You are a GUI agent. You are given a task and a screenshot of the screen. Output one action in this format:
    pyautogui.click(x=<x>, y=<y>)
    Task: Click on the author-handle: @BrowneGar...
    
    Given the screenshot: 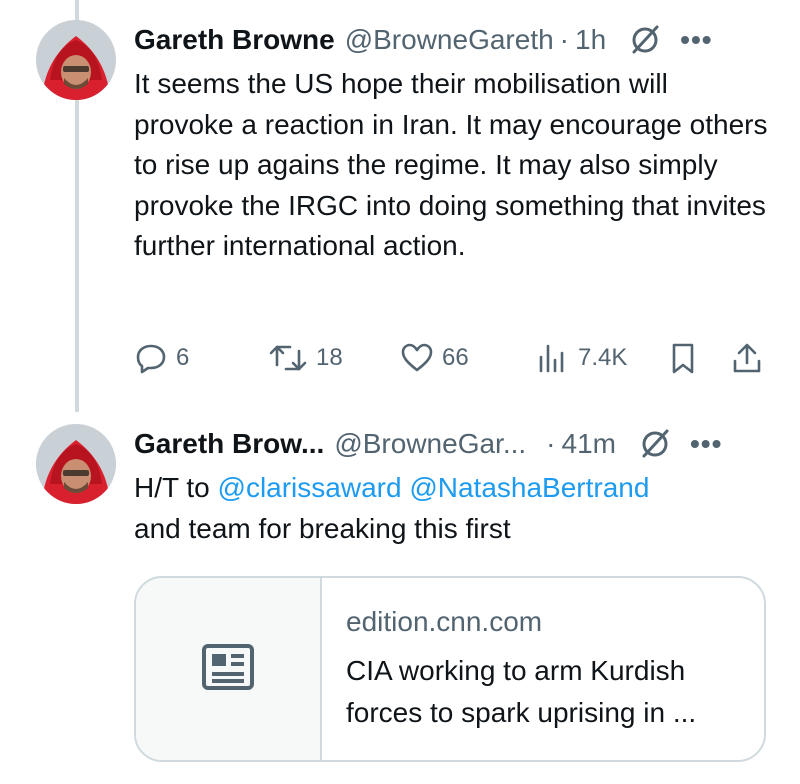 What is the action you would take?
    pyautogui.click(x=430, y=444)
    